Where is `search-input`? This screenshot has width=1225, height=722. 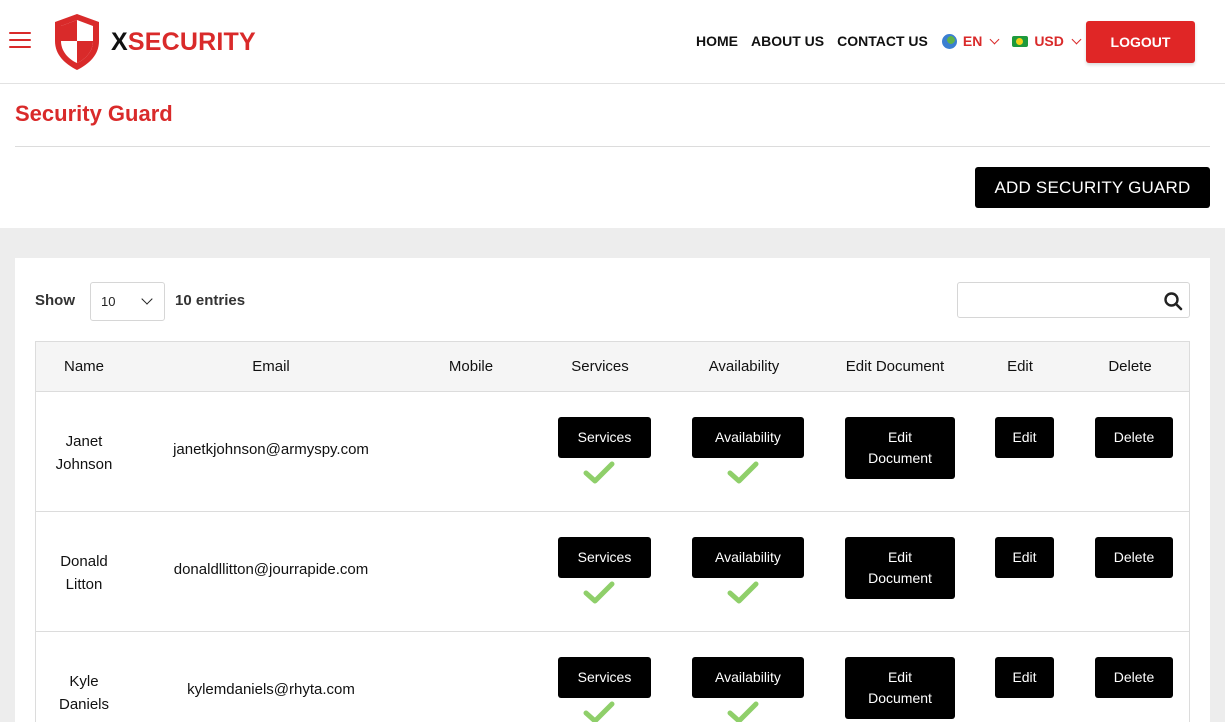 search-input is located at coordinates (1059, 300).